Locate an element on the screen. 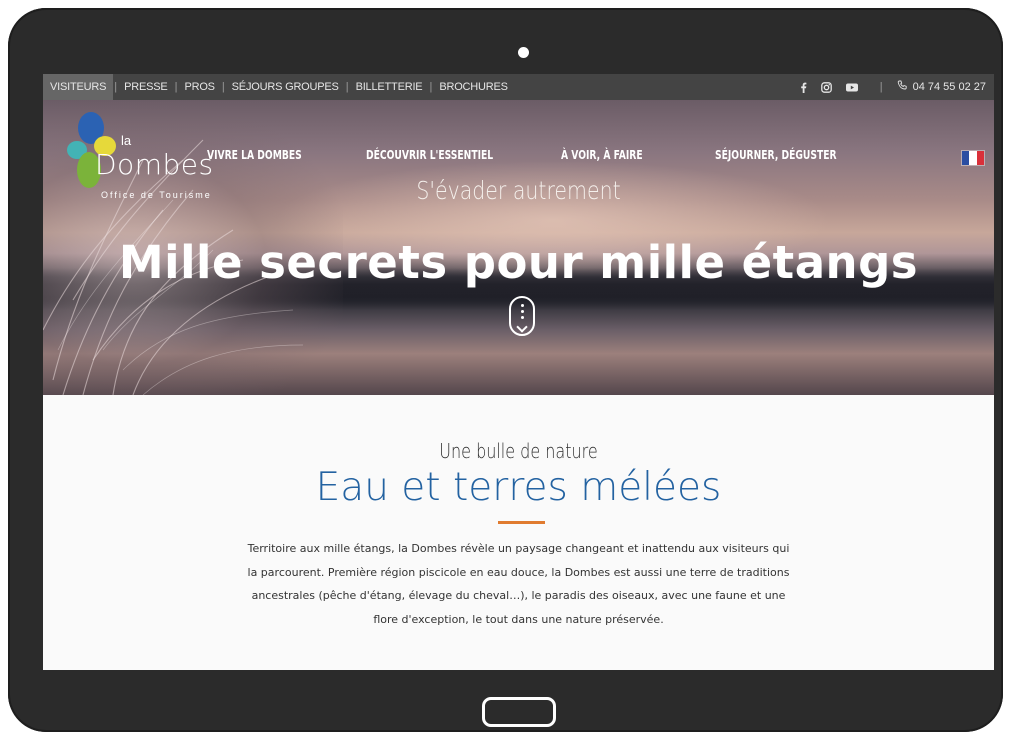  youtube-icon is located at coordinates (851, 87).